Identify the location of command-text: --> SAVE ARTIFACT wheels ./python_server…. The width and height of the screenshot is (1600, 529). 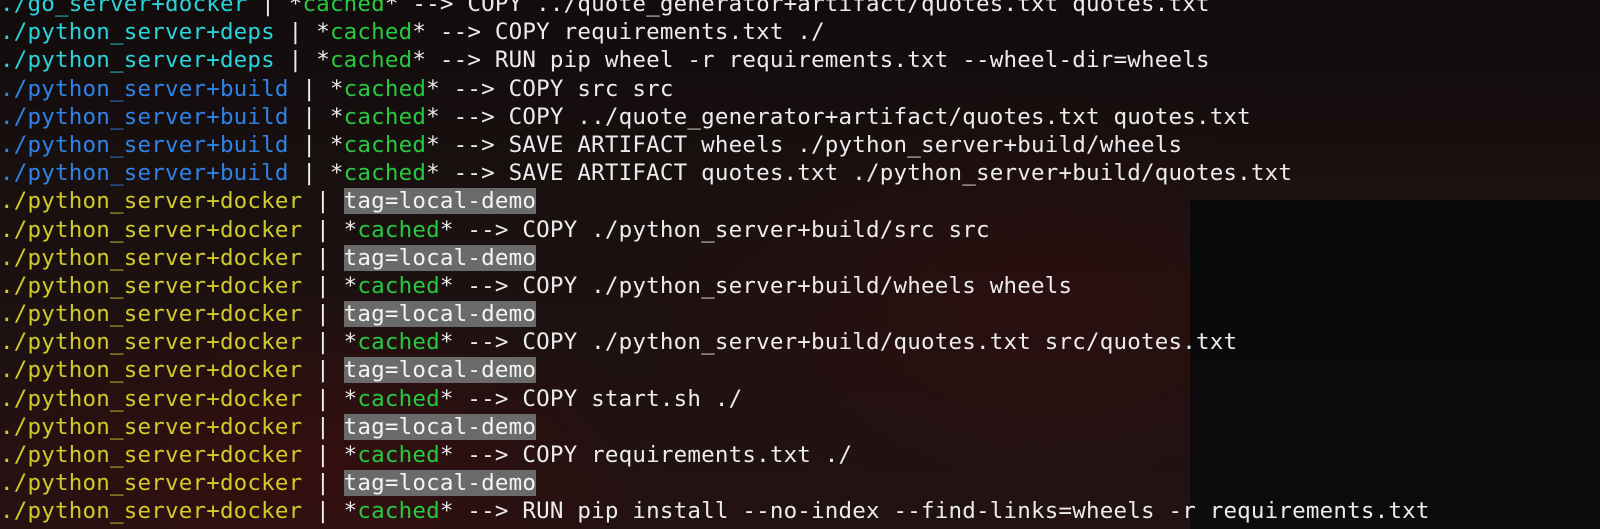
(811, 144).